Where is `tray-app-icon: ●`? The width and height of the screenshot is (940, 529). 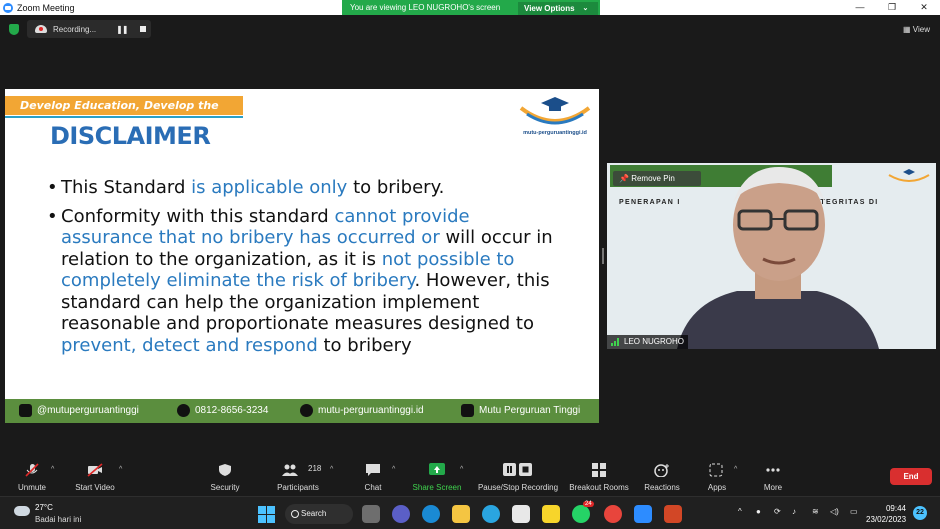 tray-app-icon: ● is located at coordinates (758, 511).